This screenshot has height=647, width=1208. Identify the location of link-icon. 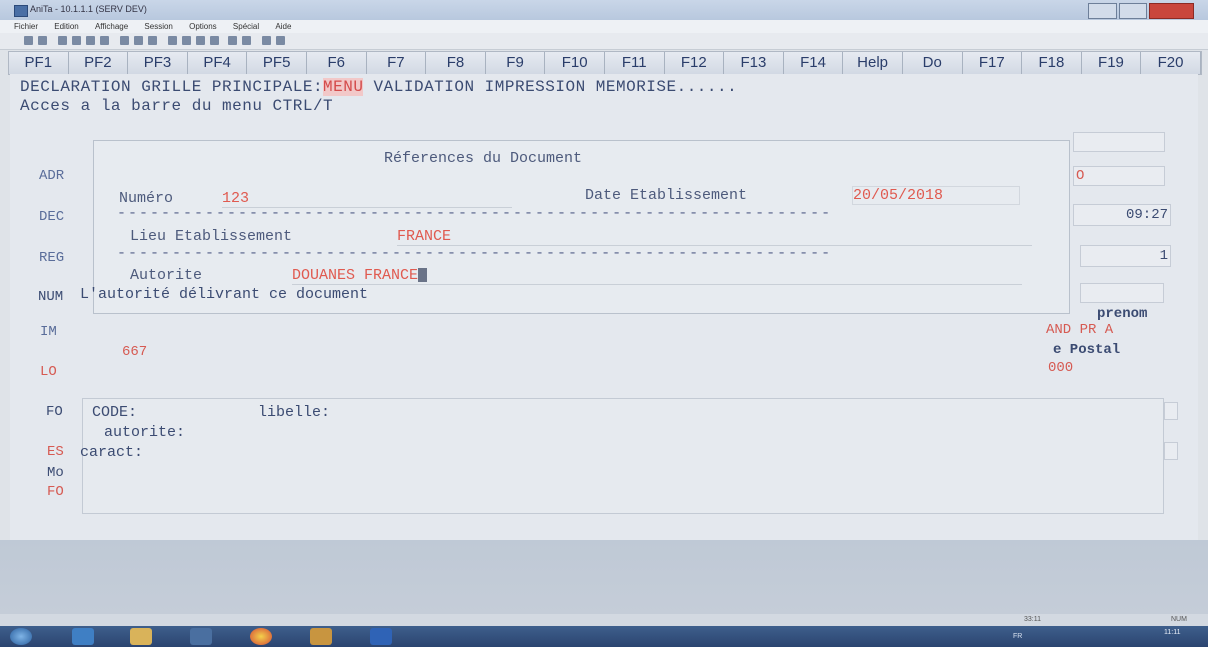
(266, 40).